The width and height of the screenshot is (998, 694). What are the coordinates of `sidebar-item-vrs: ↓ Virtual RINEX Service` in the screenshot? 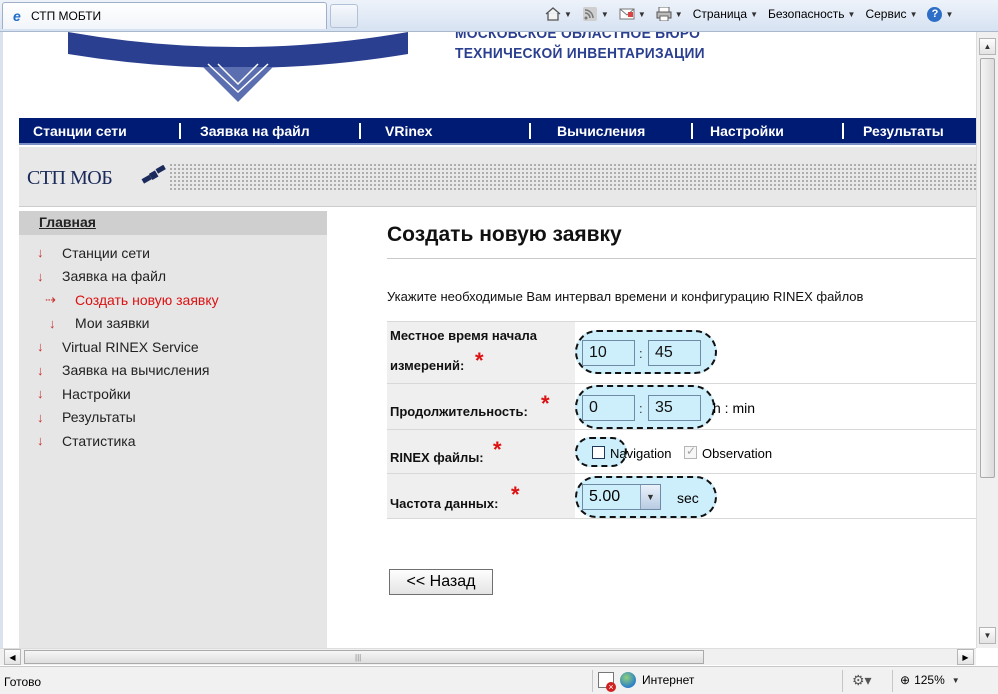 It's located at (173, 347).